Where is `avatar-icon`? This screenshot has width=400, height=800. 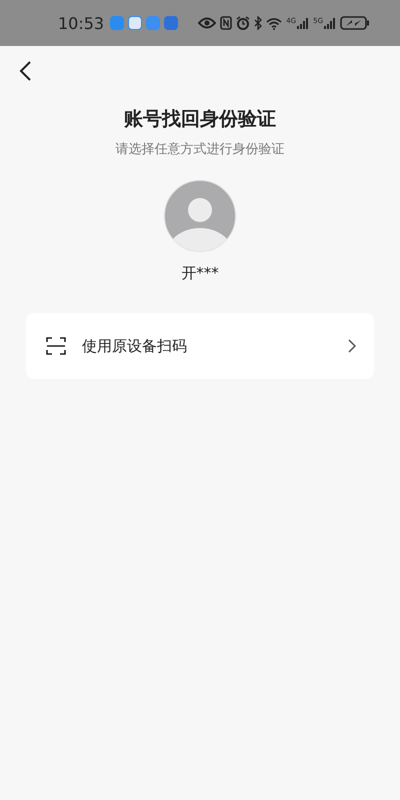 avatar-icon is located at coordinates (200, 216).